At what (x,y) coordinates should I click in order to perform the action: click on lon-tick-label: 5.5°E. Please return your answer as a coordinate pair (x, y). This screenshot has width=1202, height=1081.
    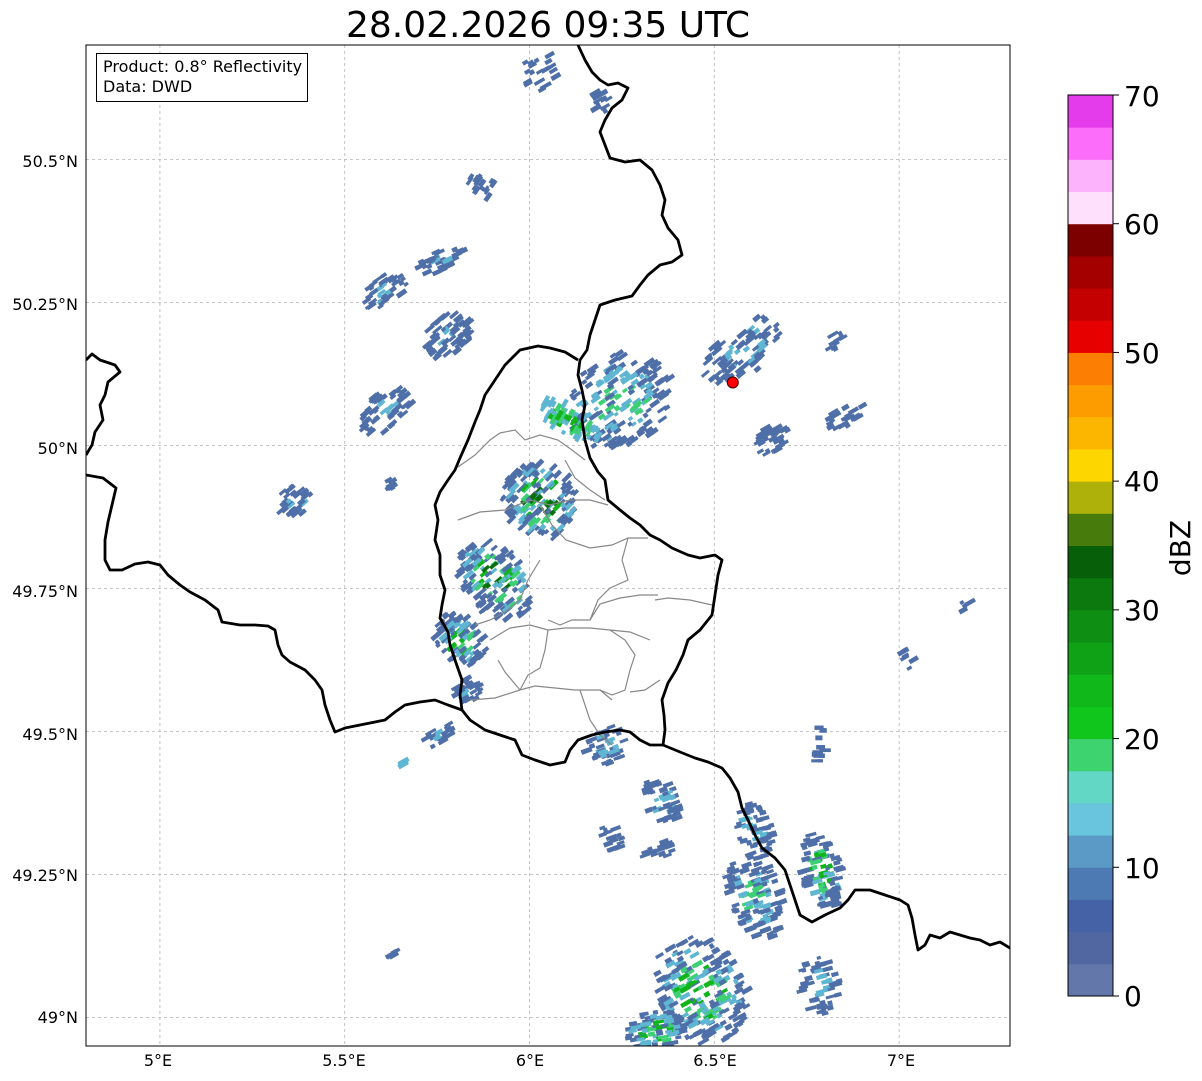
    Looking at the image, I should click on (344, 1060).